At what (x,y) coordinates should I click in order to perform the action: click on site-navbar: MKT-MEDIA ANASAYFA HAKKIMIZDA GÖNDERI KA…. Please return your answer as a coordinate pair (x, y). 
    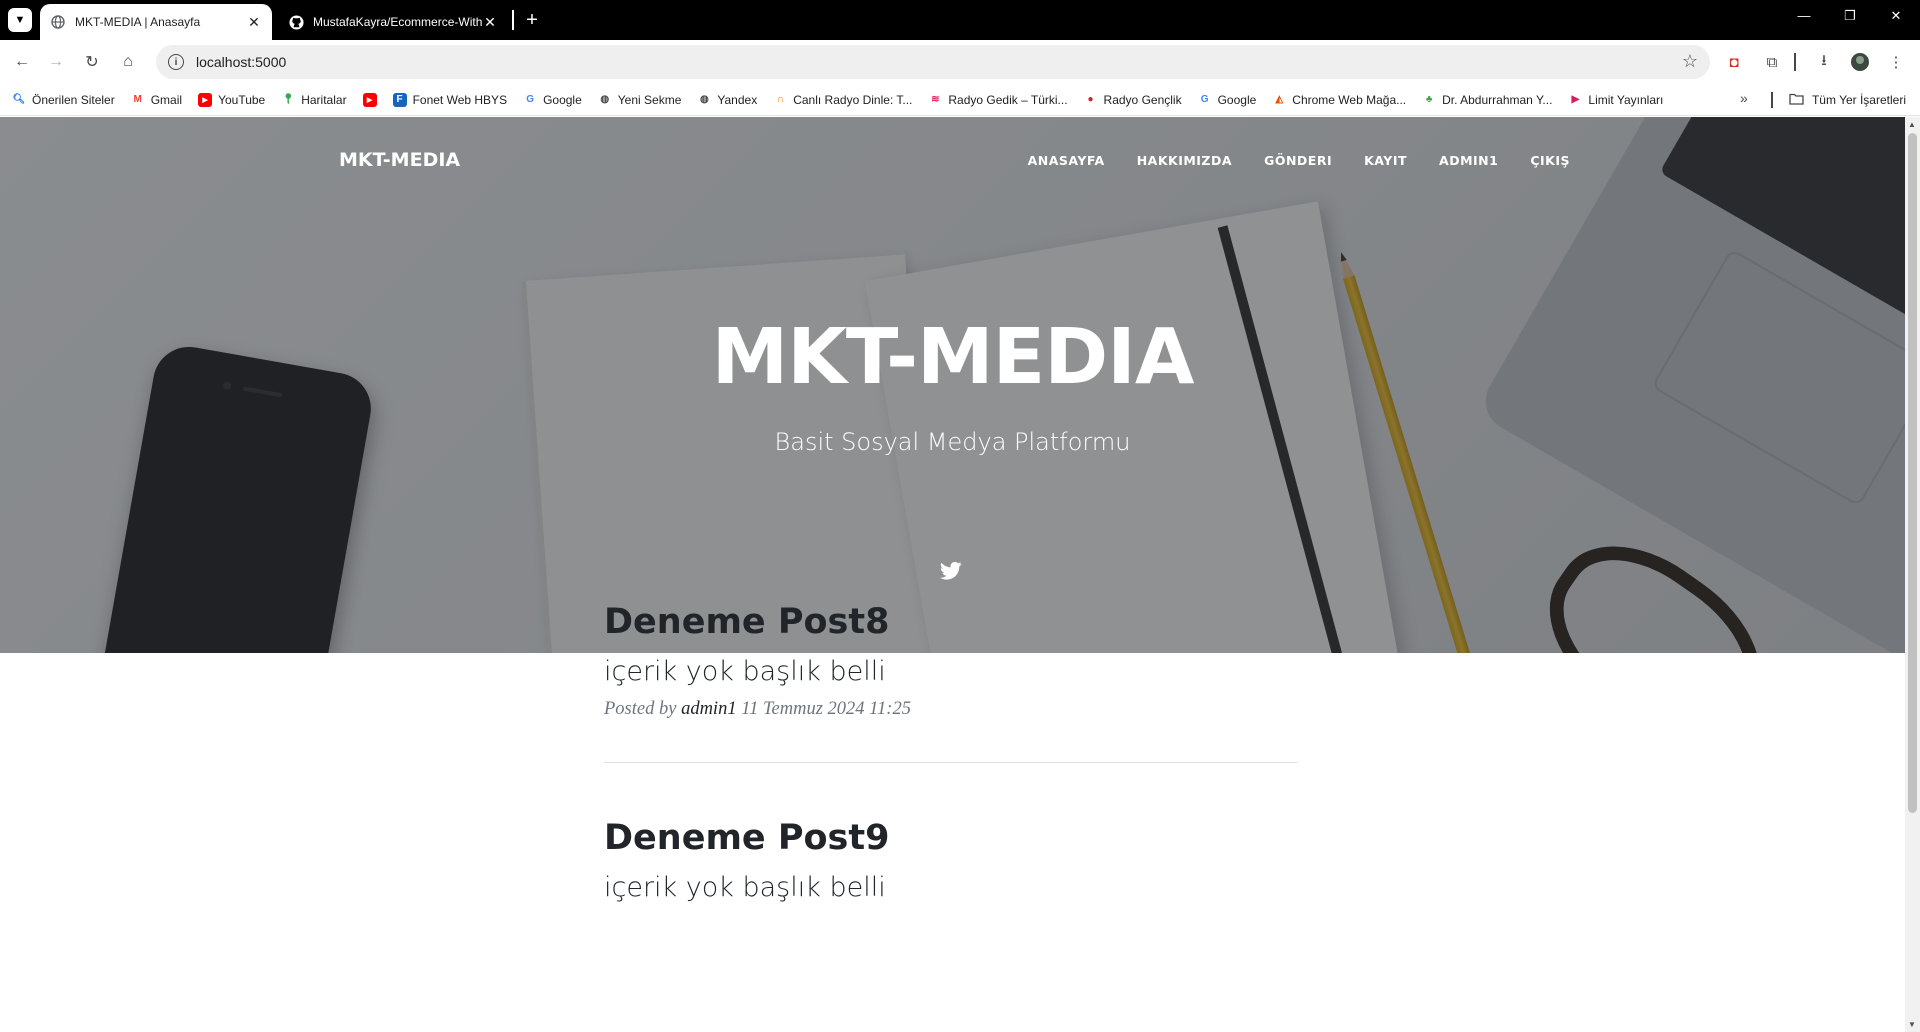
    Looking at the image, I should click on (952, 157).